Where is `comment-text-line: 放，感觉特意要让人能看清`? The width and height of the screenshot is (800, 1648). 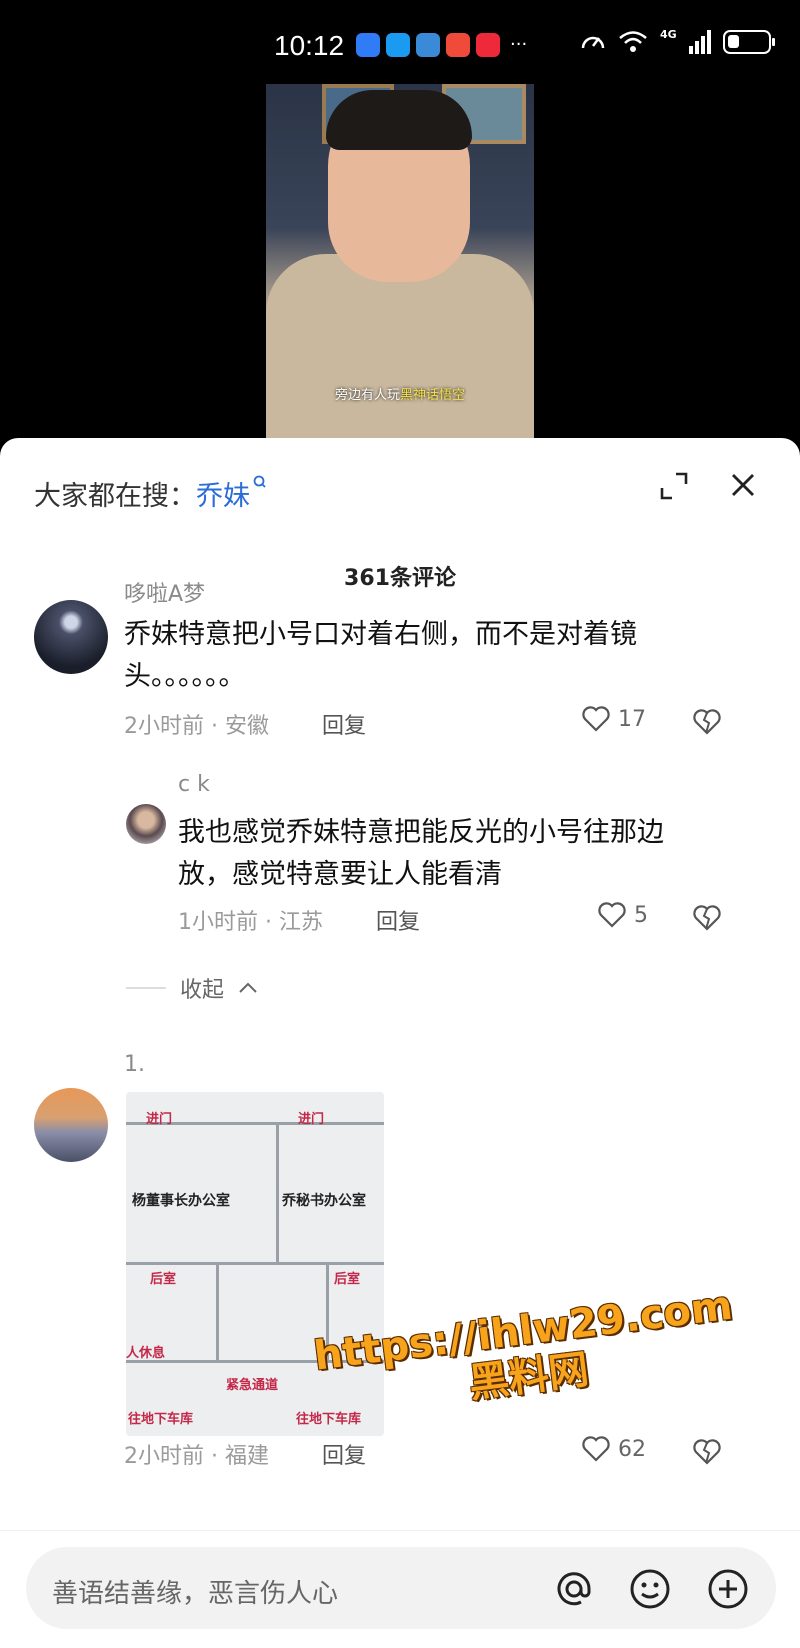 comment-text-line: 放，感觉特意要让人能看清 is located at coordinates (340, 874).